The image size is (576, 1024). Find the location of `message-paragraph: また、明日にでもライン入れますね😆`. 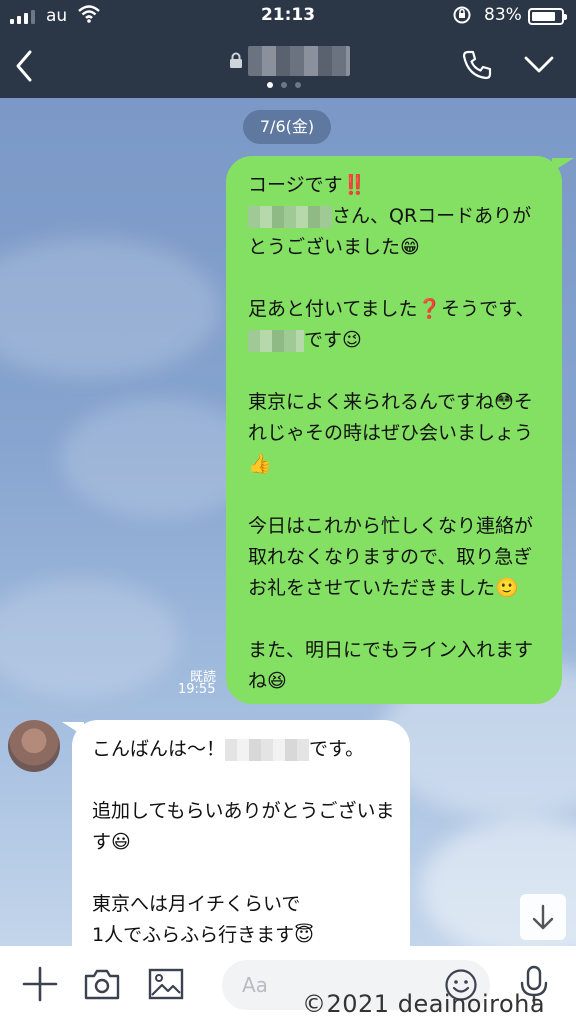

message-paragraph: また、明日にでもライン入れますね😆 is located at coordinates (398, 666).